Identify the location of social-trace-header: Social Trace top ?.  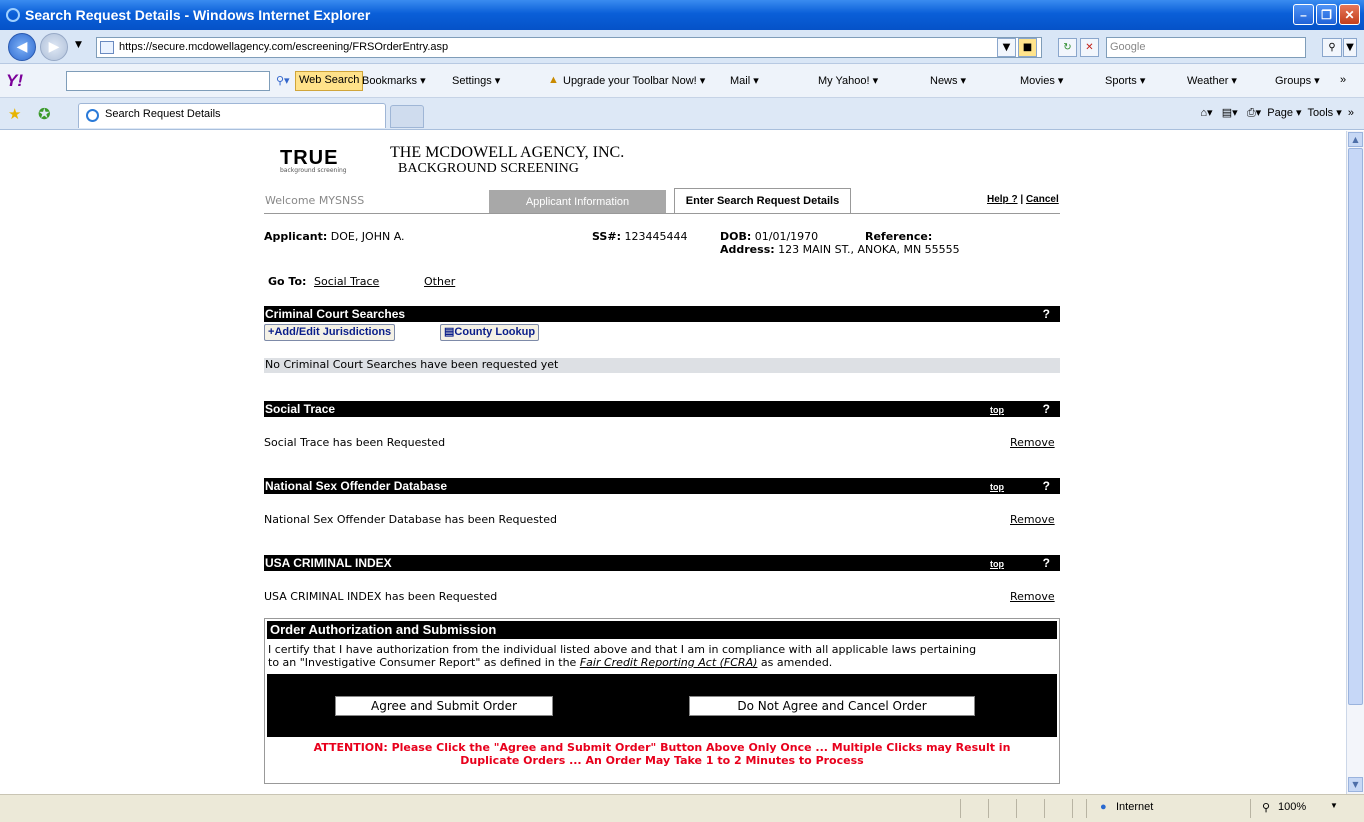
(662, 409).